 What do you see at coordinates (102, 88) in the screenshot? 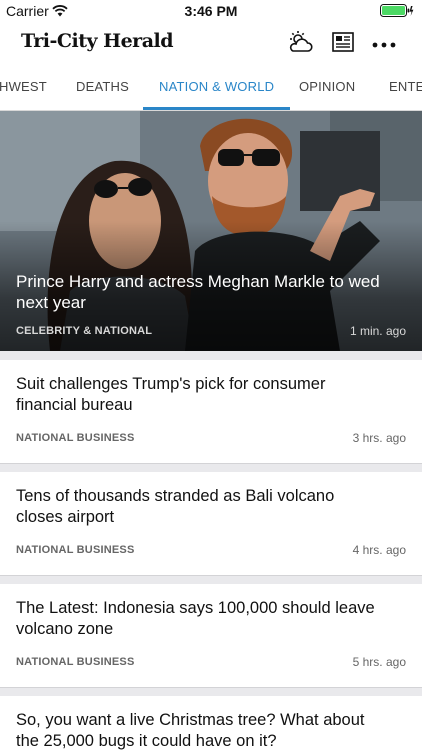
I see `tab-deaths: DEATHS` at bounding box center [102, 88].